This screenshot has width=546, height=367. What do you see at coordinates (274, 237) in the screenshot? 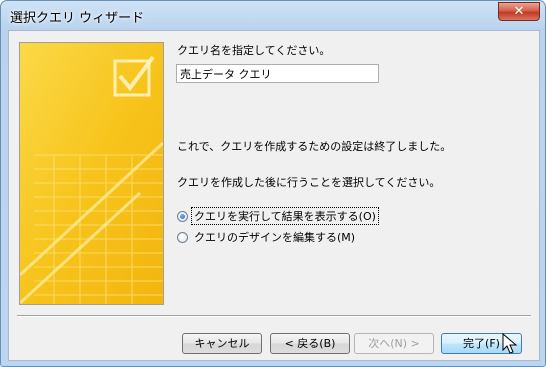
I see `radio-edit-design-label: クエリのデザインを編集する(M)` at bounding box center [274, 237].